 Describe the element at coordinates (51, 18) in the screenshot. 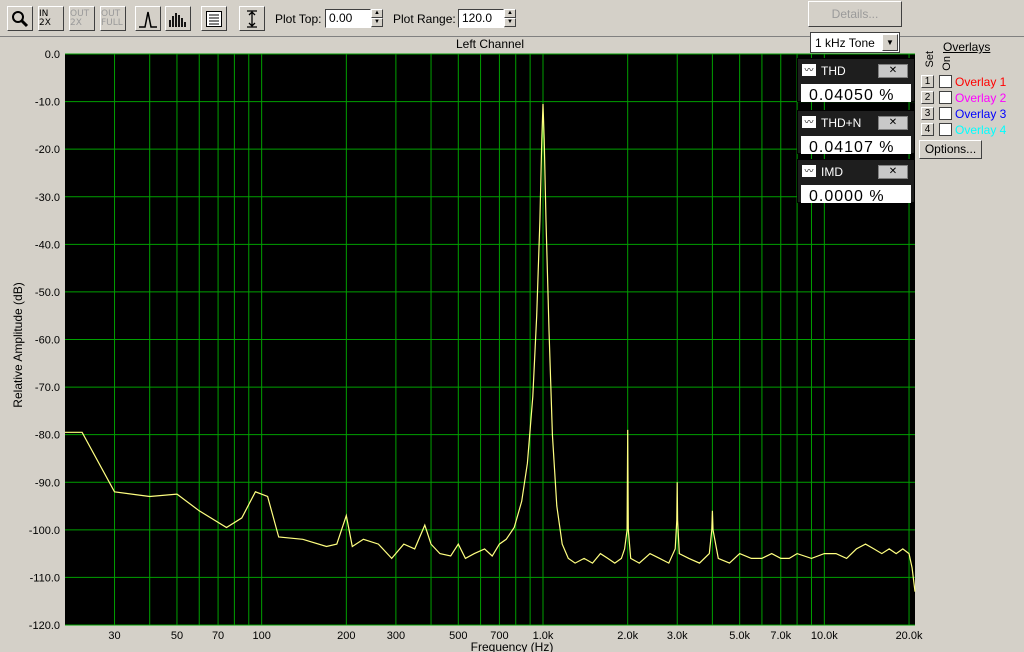

I see `zoom-in-button: IN 2X` at that location.